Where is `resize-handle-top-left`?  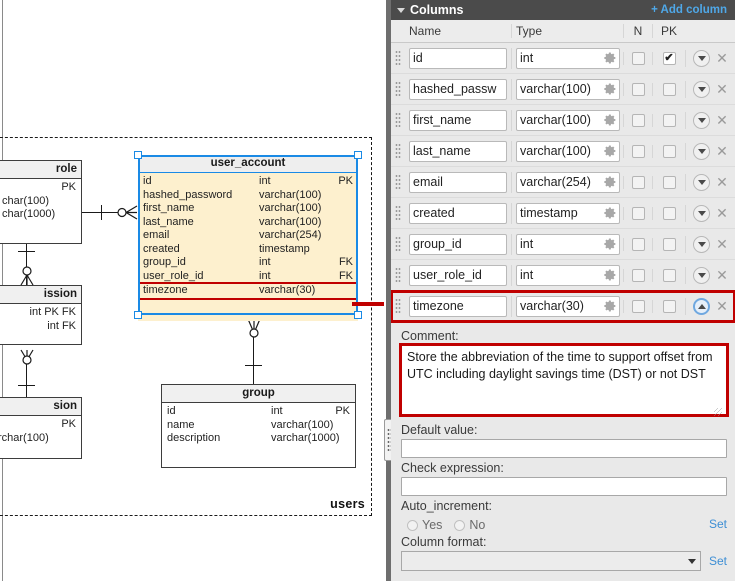
resize-handle-top-left is located at coordinates (138, 155).